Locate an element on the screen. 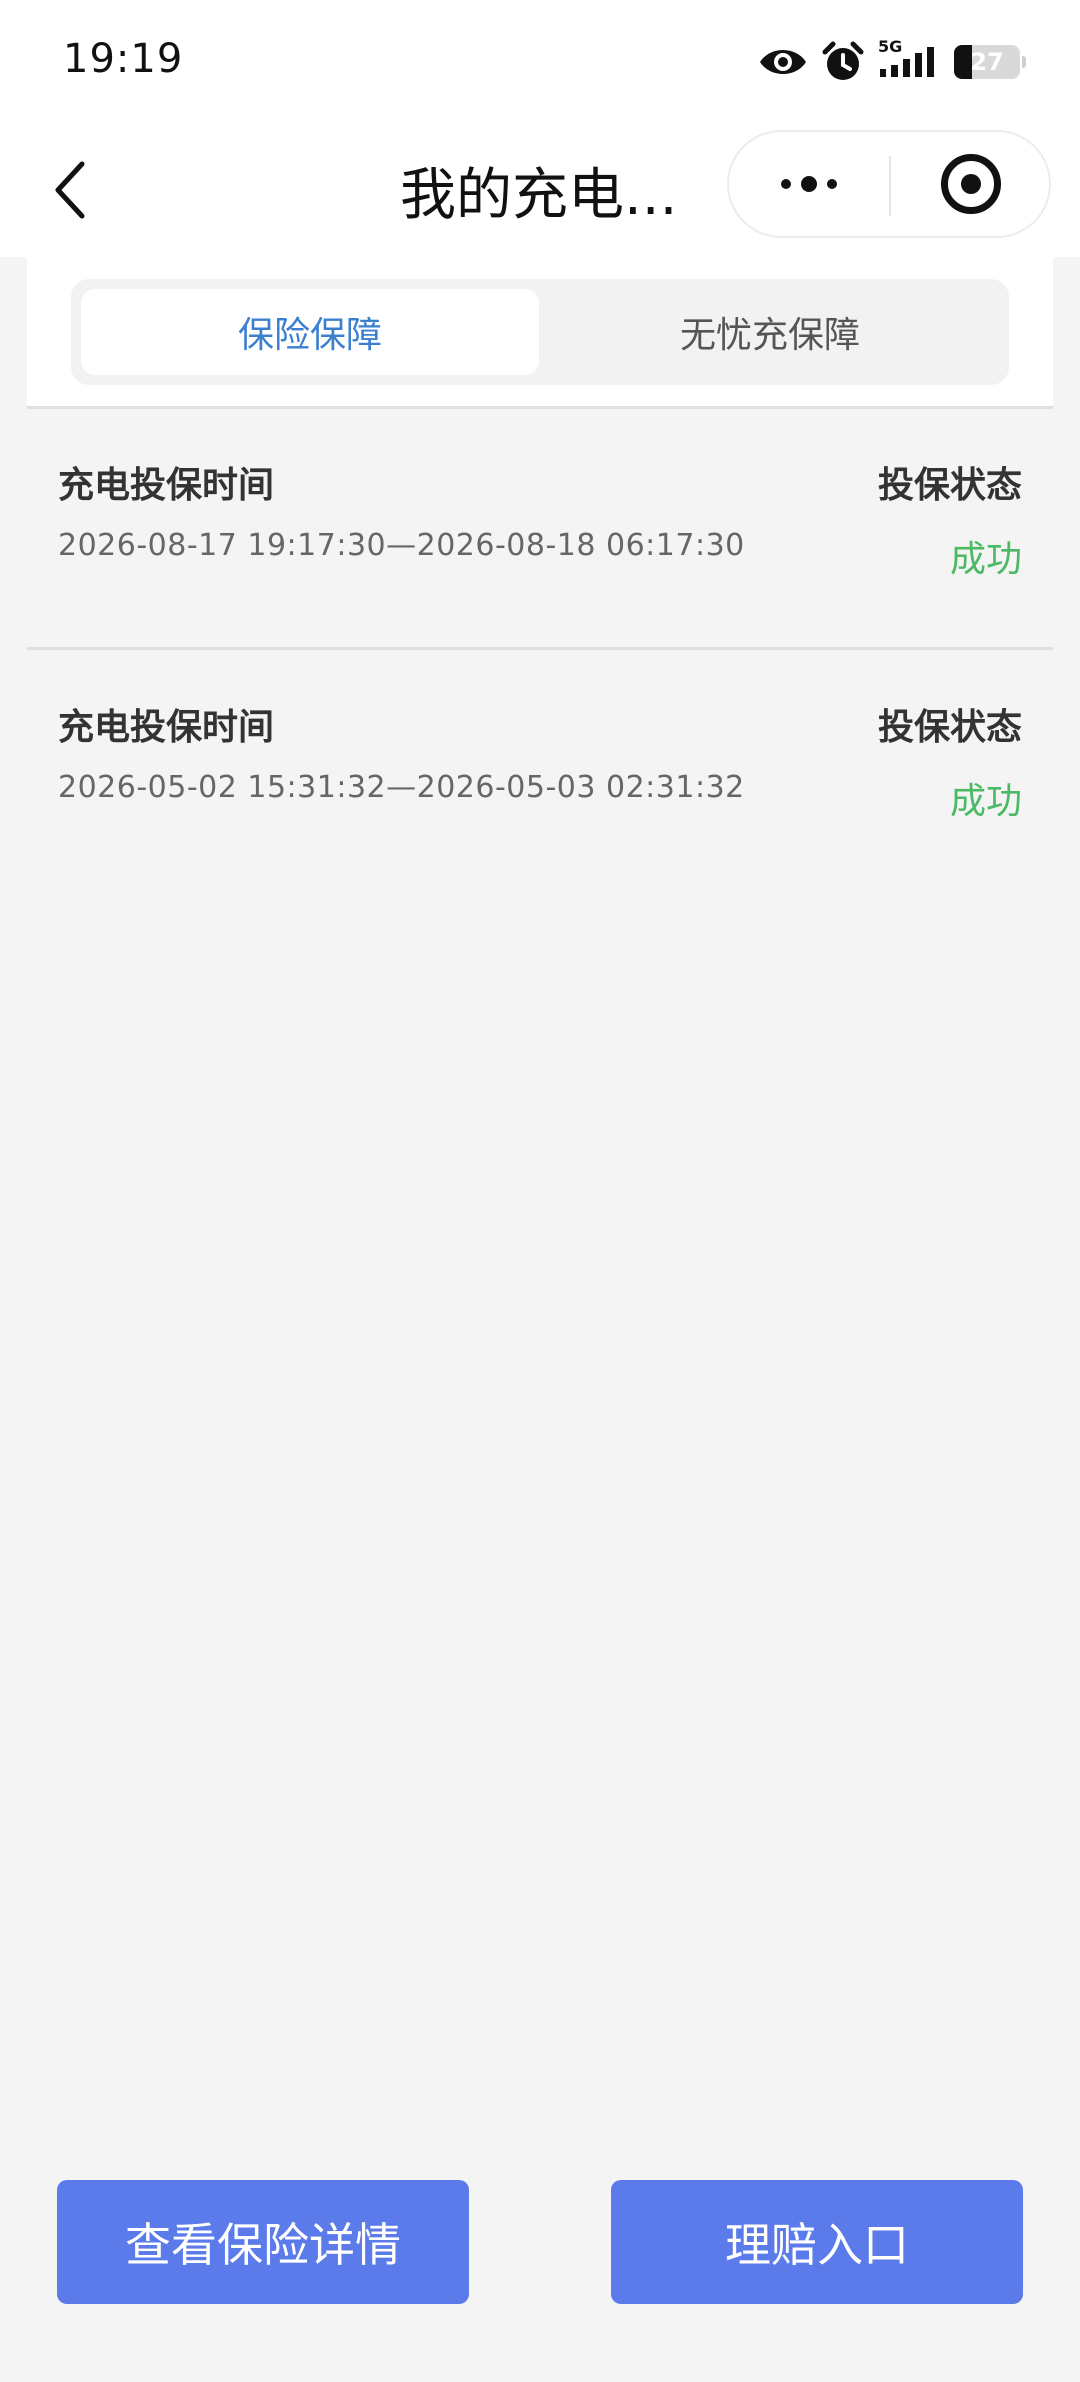 The width and height of the screenshot is (1080, 2382). claim-entry-button: 理赔入口 is located at coordinates (817, 2242).